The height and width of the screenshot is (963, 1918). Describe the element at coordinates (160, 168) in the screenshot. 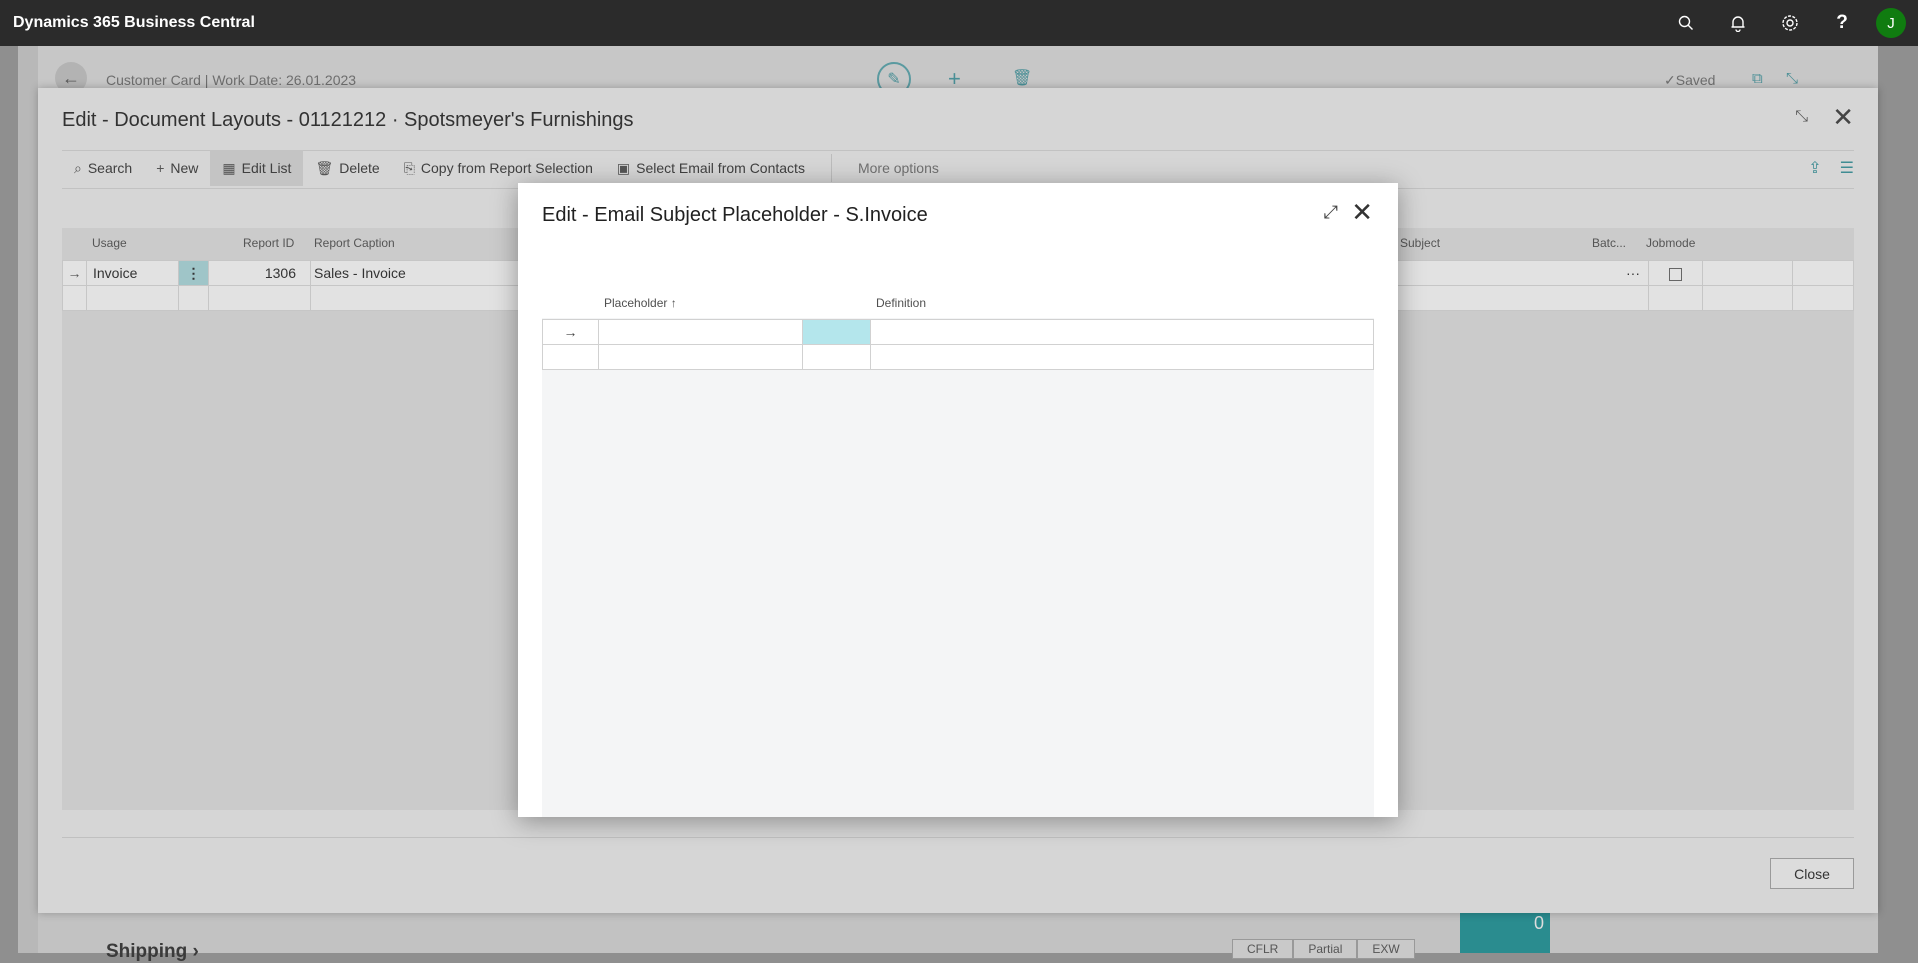

I see `plus-icon: +` at that location.